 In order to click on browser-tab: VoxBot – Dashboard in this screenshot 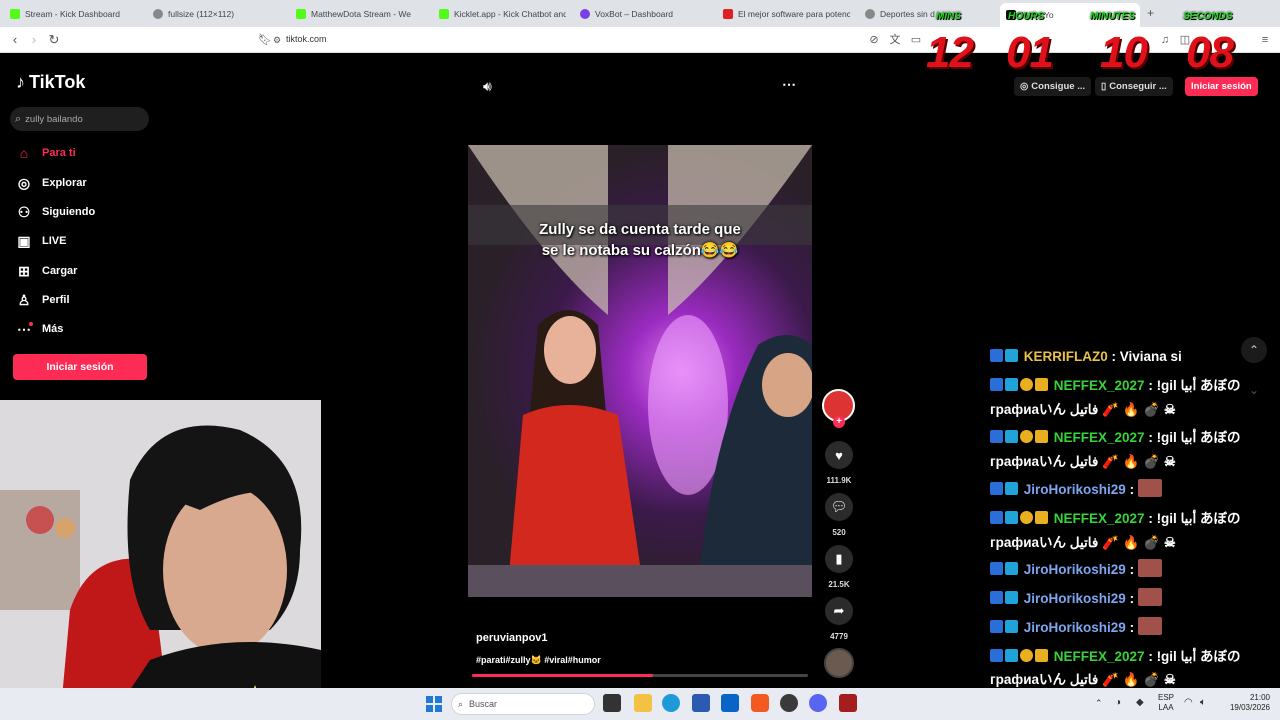, I will do `click(645, 13)`.